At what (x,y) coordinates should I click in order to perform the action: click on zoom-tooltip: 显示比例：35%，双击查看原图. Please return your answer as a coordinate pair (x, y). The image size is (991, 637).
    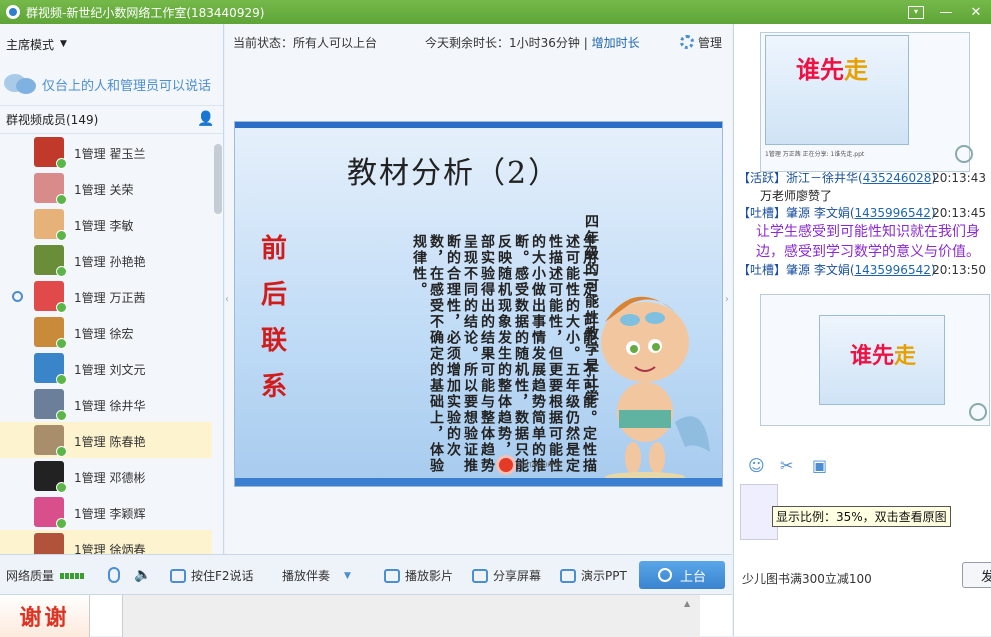
    Looking at the image, I should click on (861, 516).